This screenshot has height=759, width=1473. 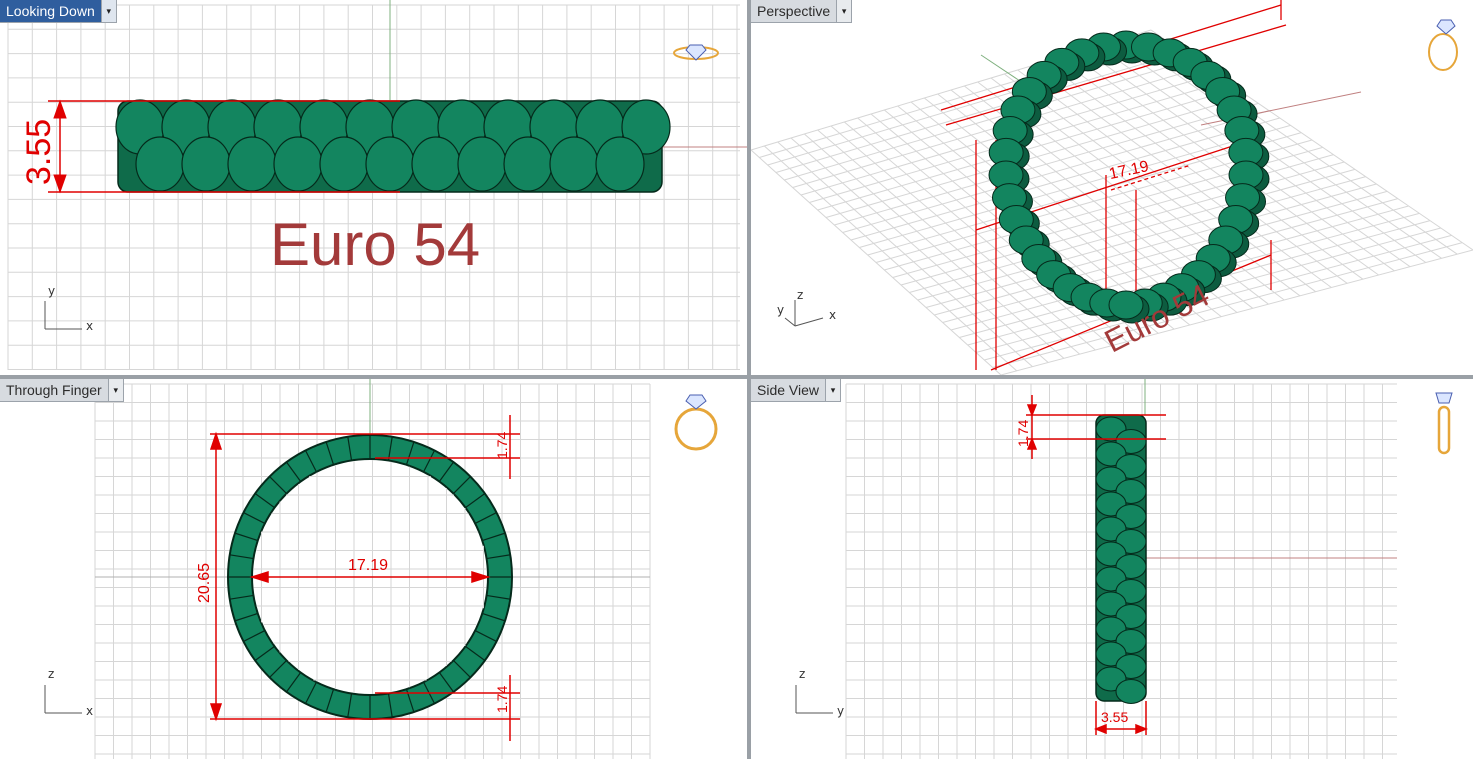 What do you see at coordinates (1023, 433) in the screenshot?
I see `dimension-label-thickness: 1.74` at bounding box center [1023, 433].